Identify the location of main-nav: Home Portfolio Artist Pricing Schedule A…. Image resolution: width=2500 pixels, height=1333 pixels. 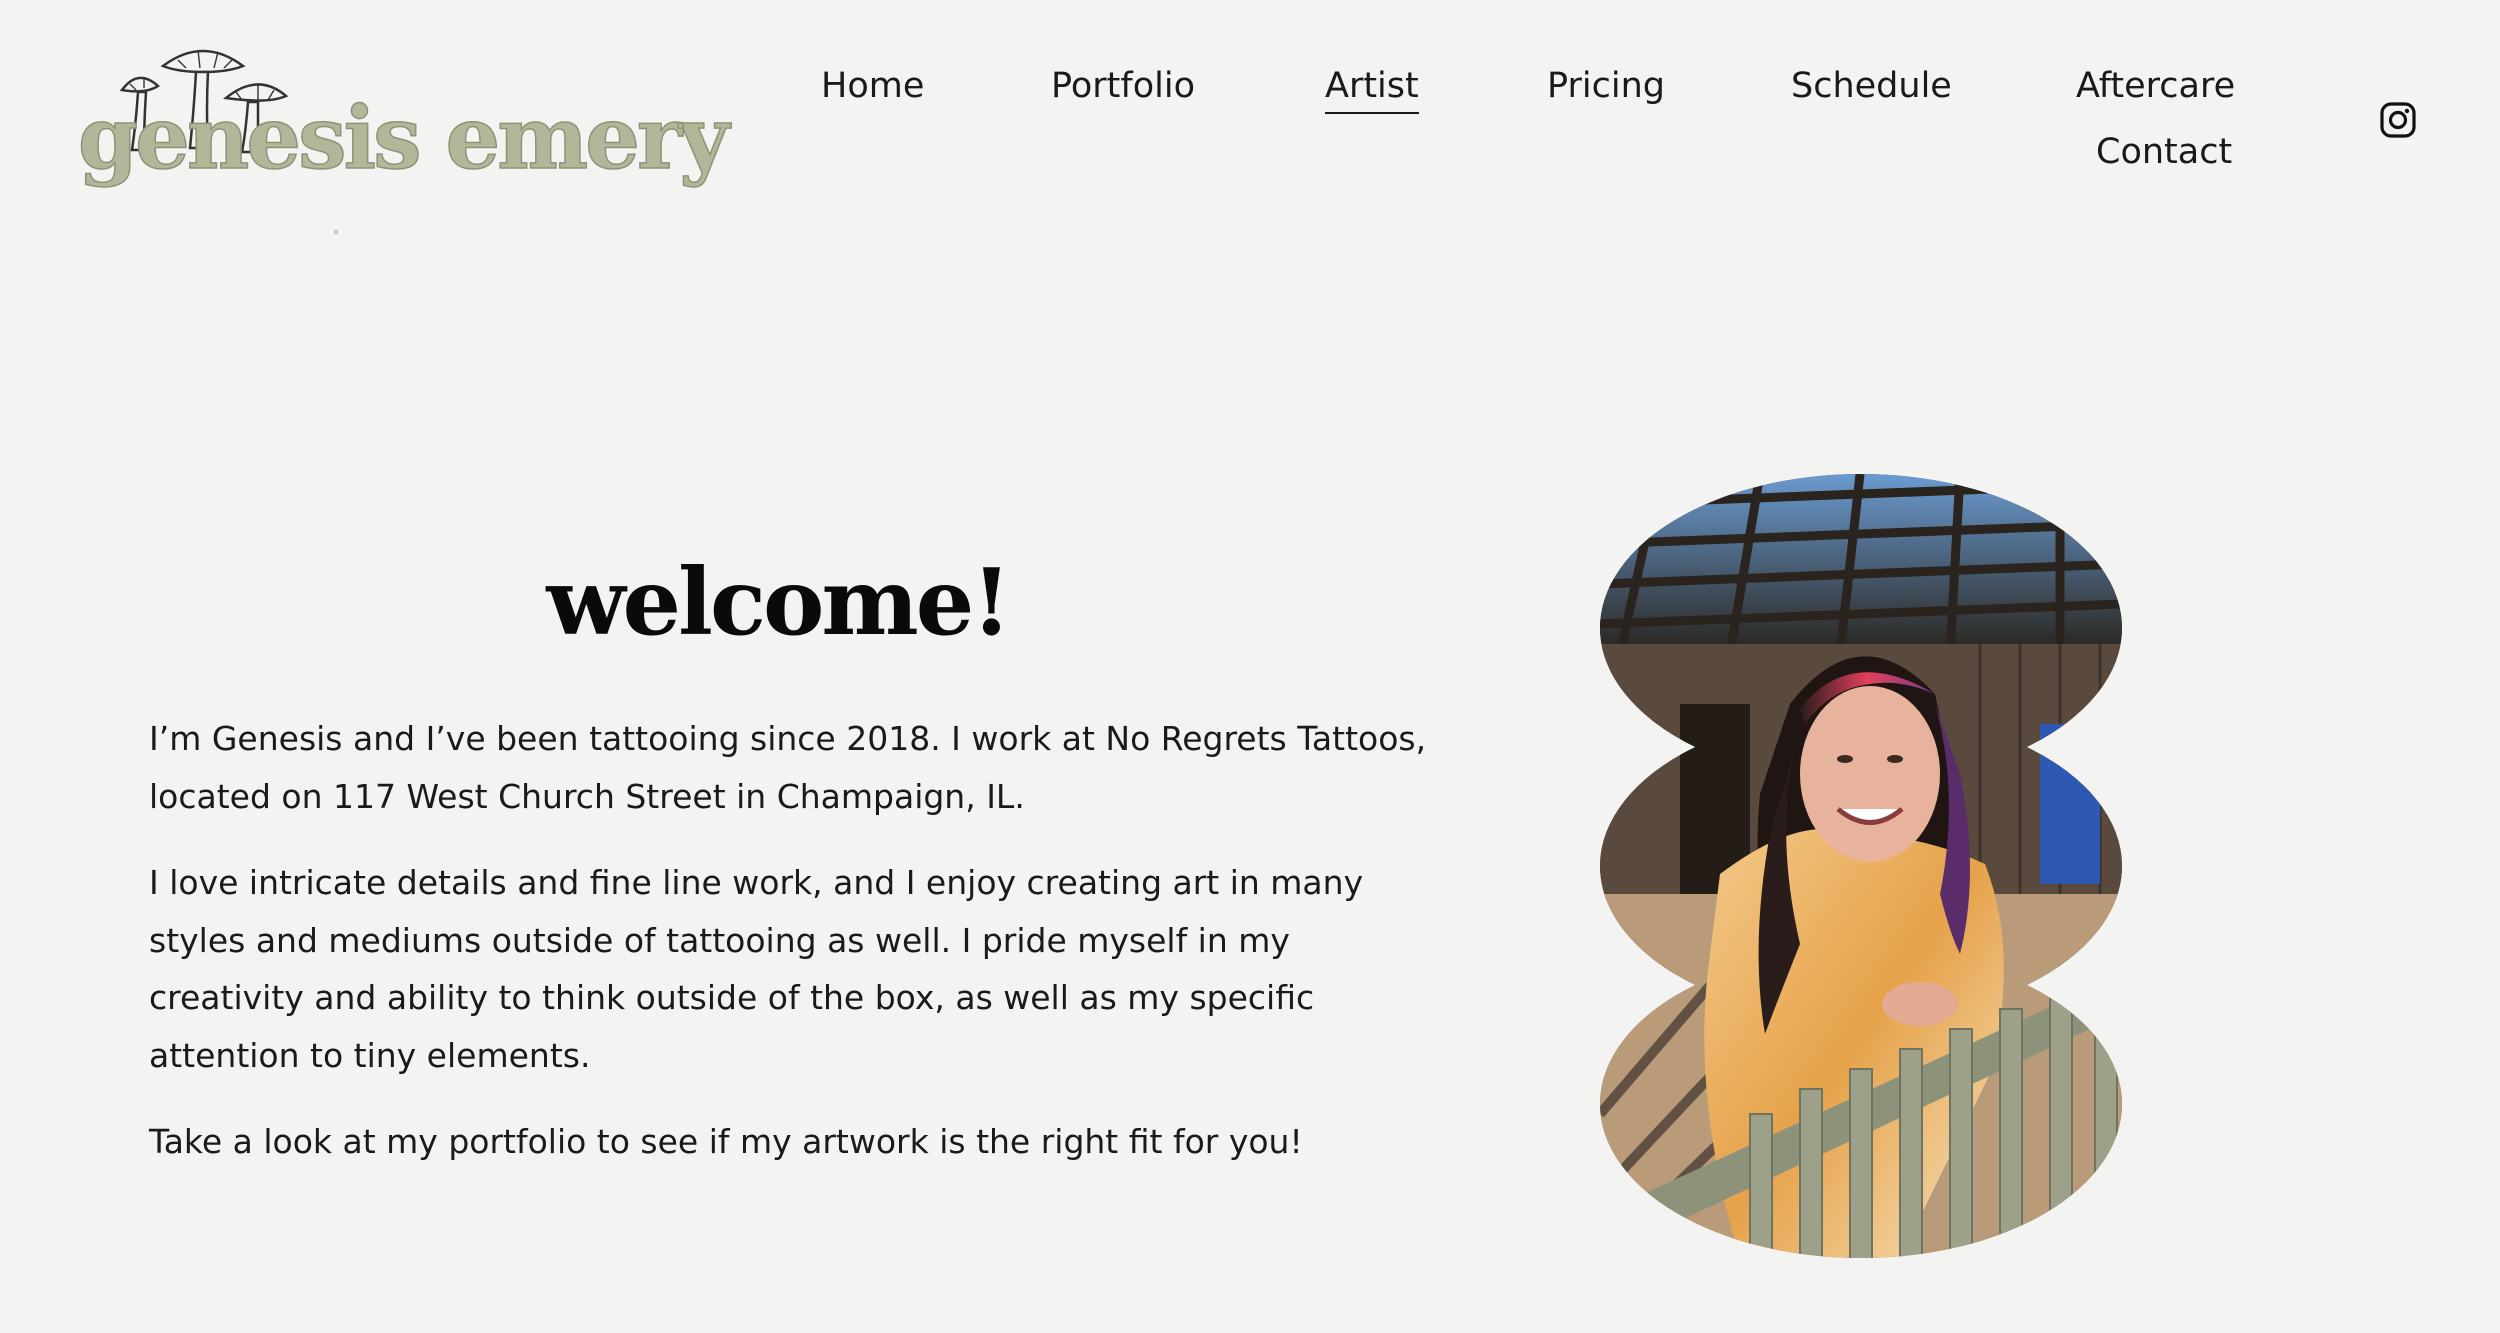
(1525, 131).